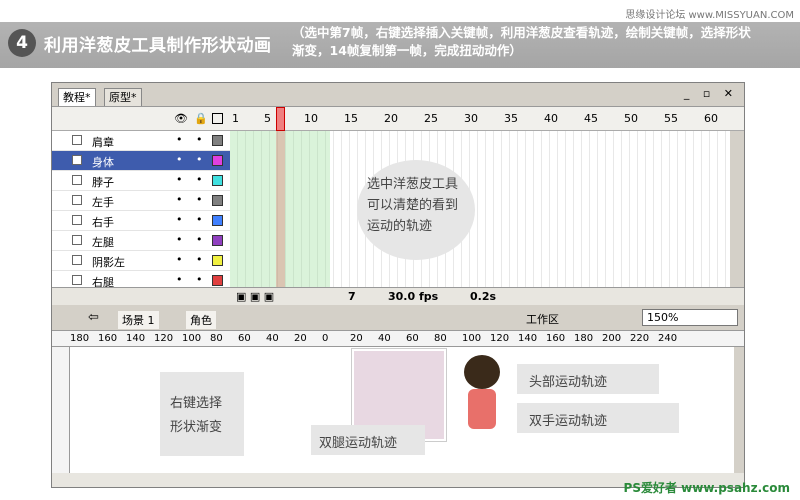  Describe the element at coordinates (352, 296) in the screenshot. I see `current-frame: 7` at that location.